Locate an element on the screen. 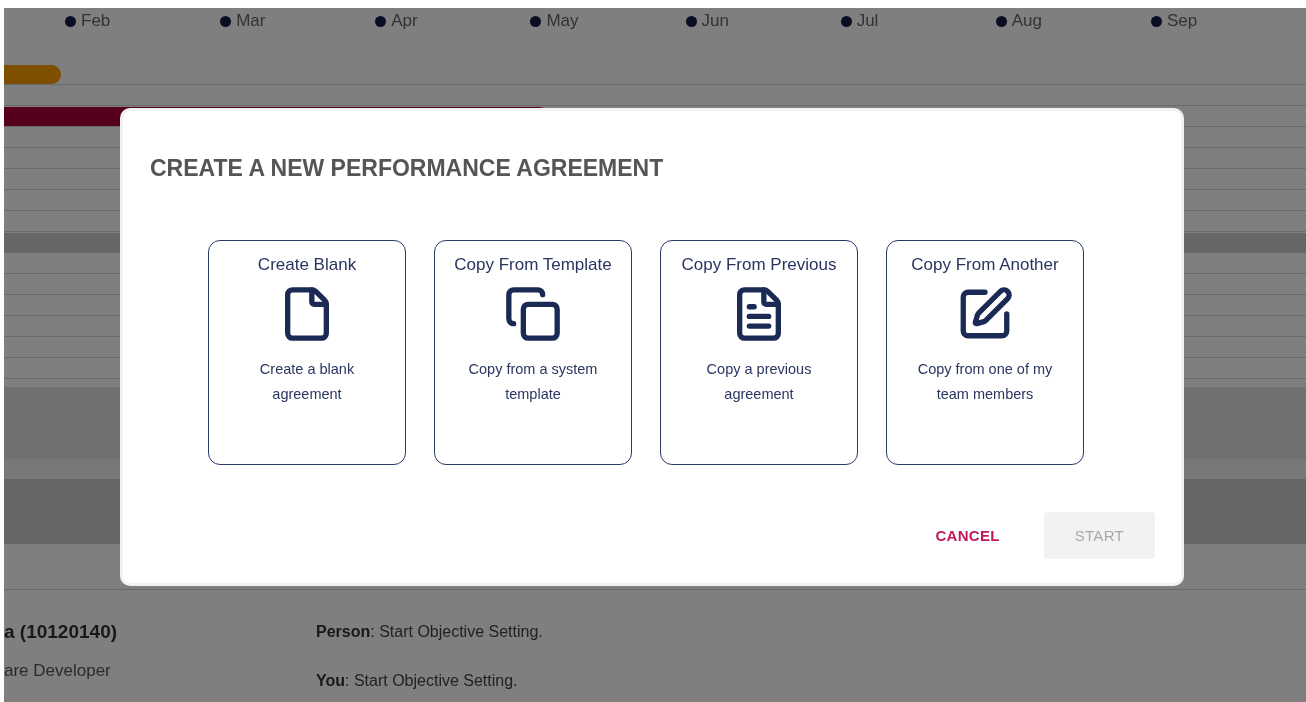 Image resolution: width=1306 pixels, height=702 pixels. option-card: Copy From Another Copy from one of my team members is located at coordinates (985, 352).